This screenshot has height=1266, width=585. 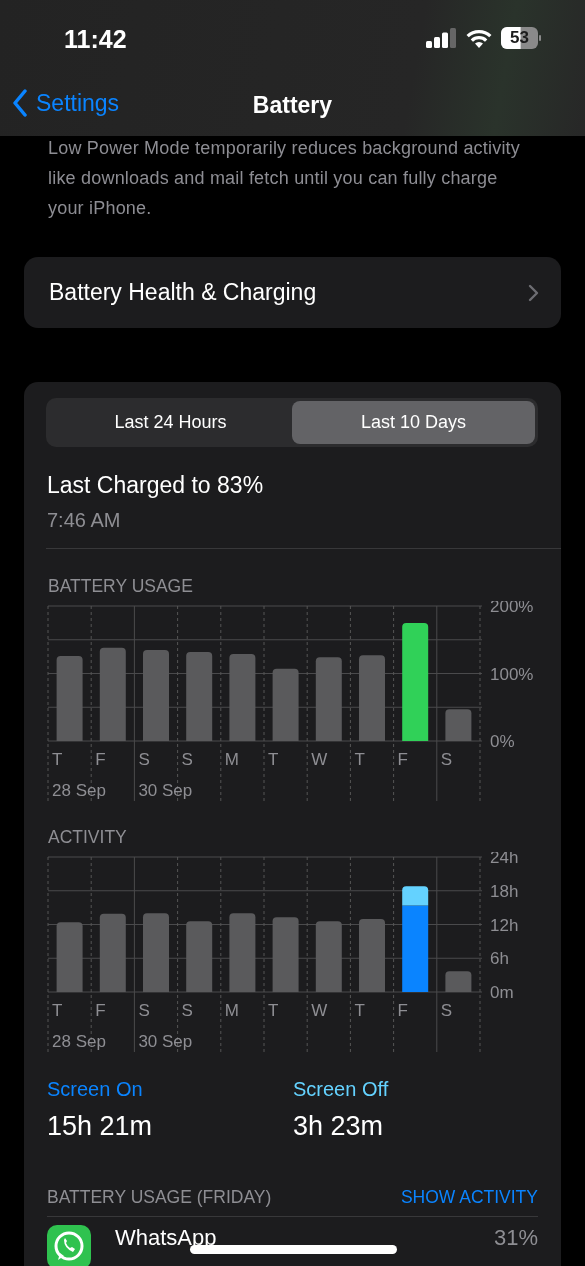 I want to click on show-activity-link: SHOW ACTIVITY, so click(x=469, y=1197).